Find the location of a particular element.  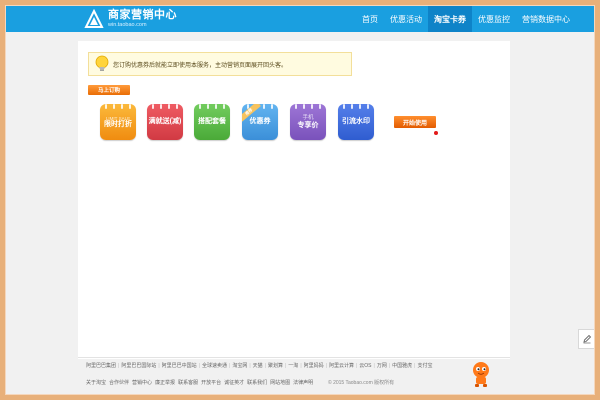

subscribe-button: 马上订购 is located at coordinates (109, 90).